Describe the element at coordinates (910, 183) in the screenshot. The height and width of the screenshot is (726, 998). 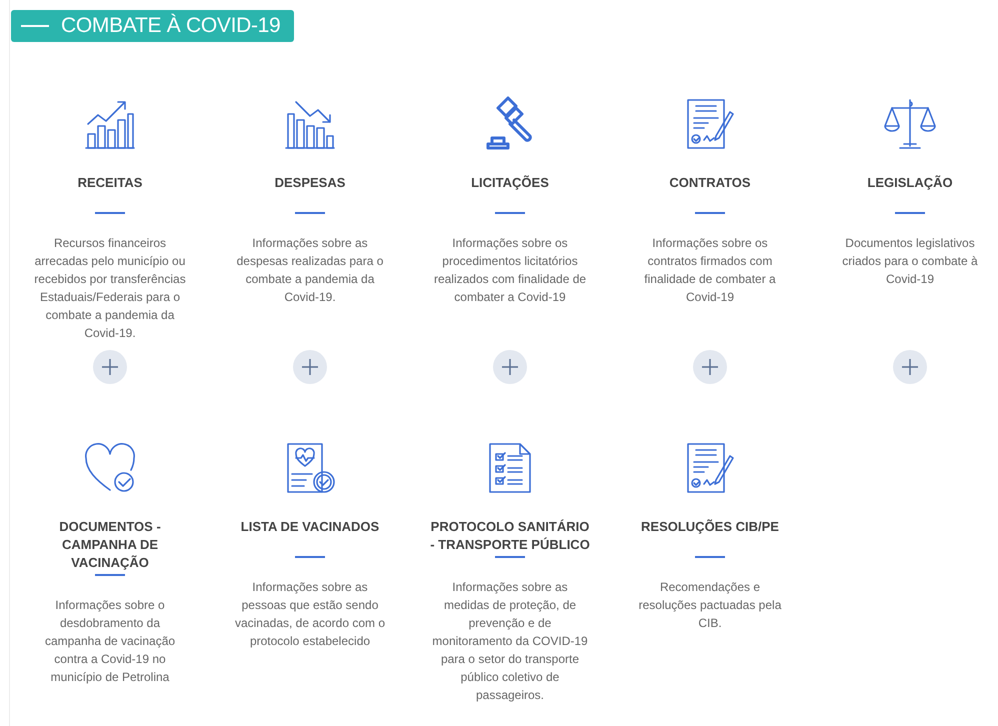
I see `card-title: LEGISLAÇÃO` at that location.